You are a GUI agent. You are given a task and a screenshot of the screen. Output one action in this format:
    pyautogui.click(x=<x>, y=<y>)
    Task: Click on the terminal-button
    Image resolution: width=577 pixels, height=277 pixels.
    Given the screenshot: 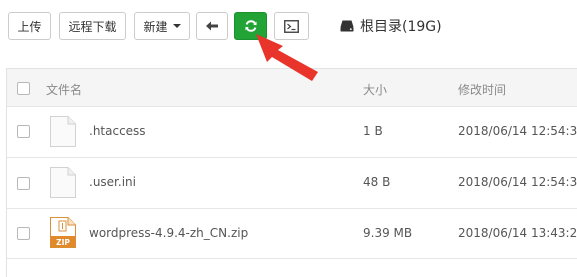 What is the action you would take?
    pyautogui.click(x=291, y=26)
    